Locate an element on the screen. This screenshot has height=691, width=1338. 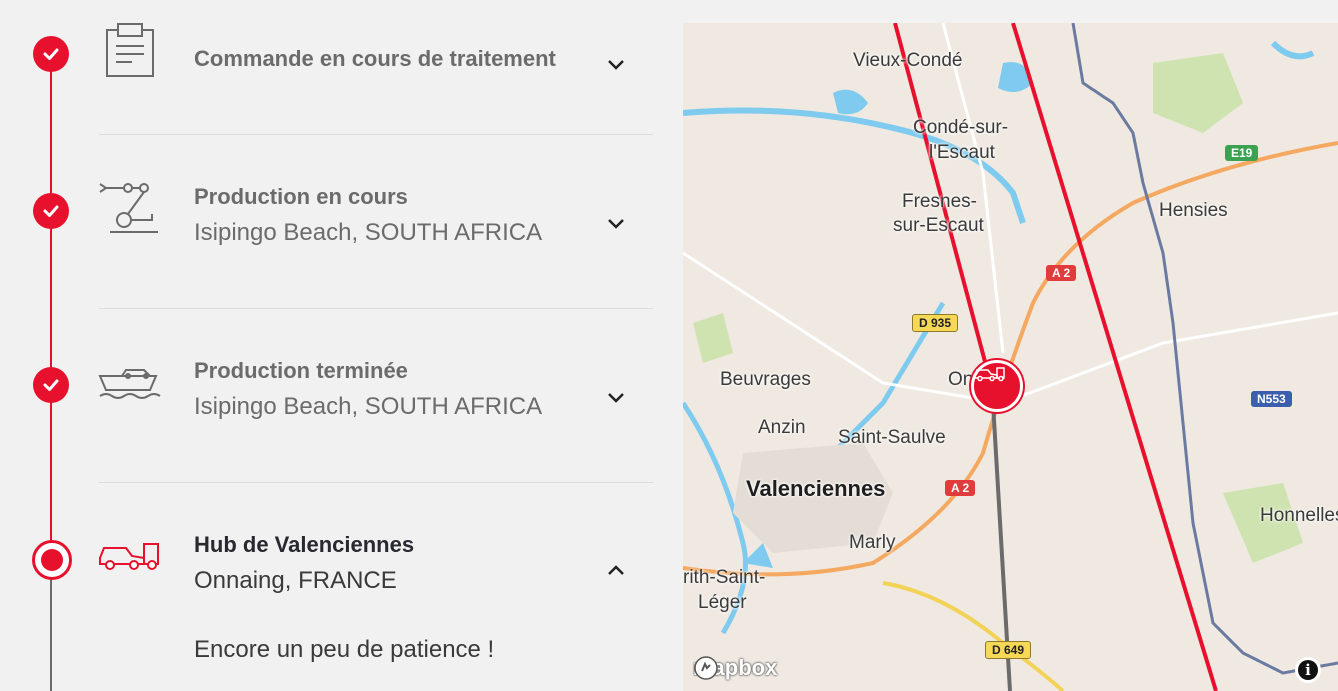
map-label: Beuvrages is located at coordinates (765, 379).